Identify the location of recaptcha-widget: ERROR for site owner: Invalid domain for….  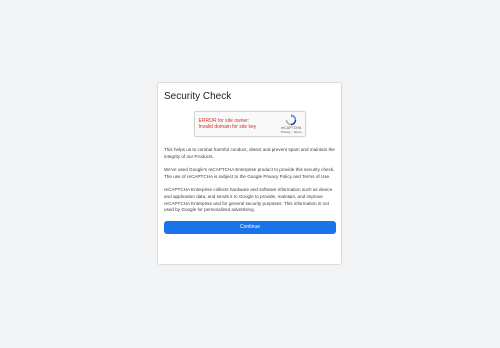
(249, 124).